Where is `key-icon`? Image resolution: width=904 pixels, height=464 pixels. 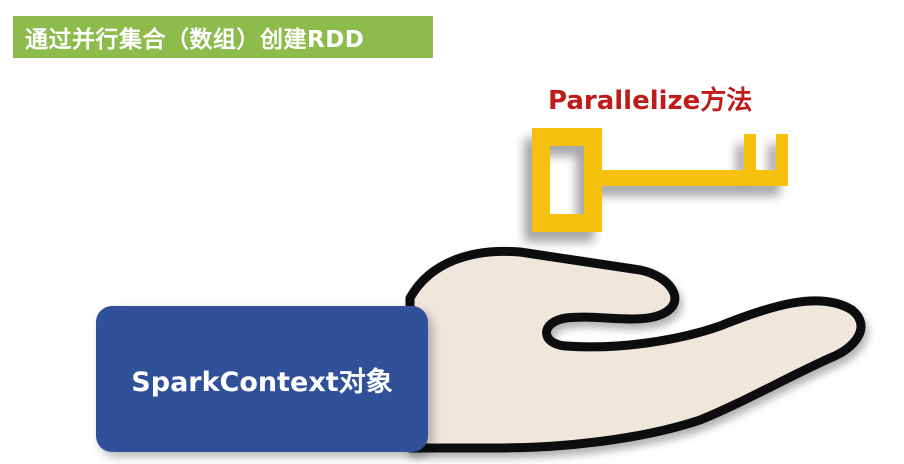
key-icon is located at coordinates (660, 180).